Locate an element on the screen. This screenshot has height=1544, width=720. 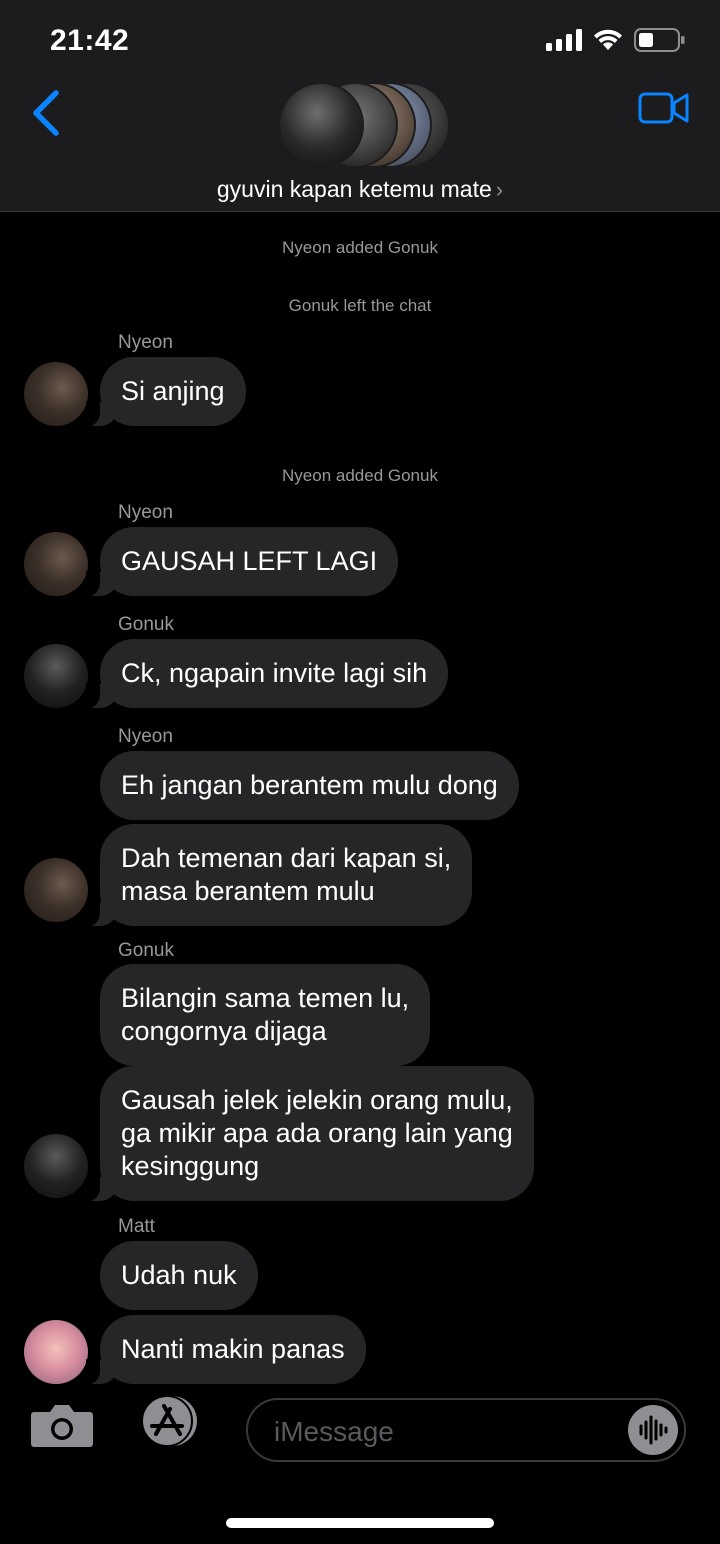
wifi-icon is located at coordinates (608, 39).